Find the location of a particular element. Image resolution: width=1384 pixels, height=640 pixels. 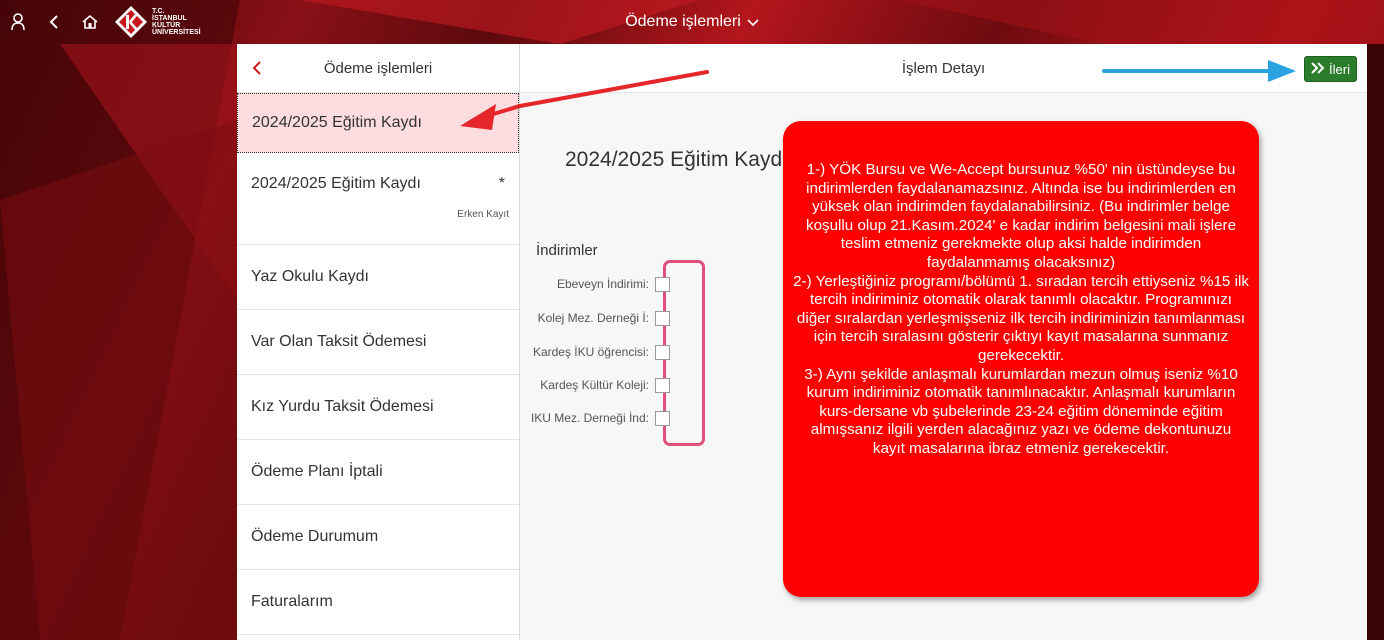

detail-header: İşlem Detayı İleri is located at coordinates (943, 68).